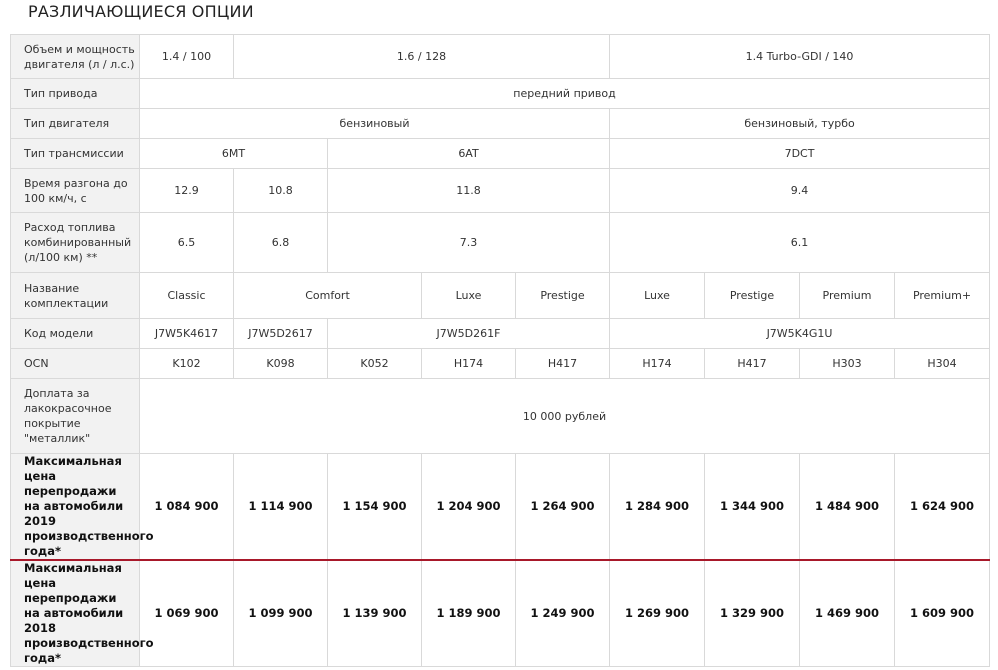 The width and height of the screenshot is (998, 670). What do you see at coordinates (468, 242) in the screenshot?
I see `table-cell: 7.3` at bounding box center [468, 242].